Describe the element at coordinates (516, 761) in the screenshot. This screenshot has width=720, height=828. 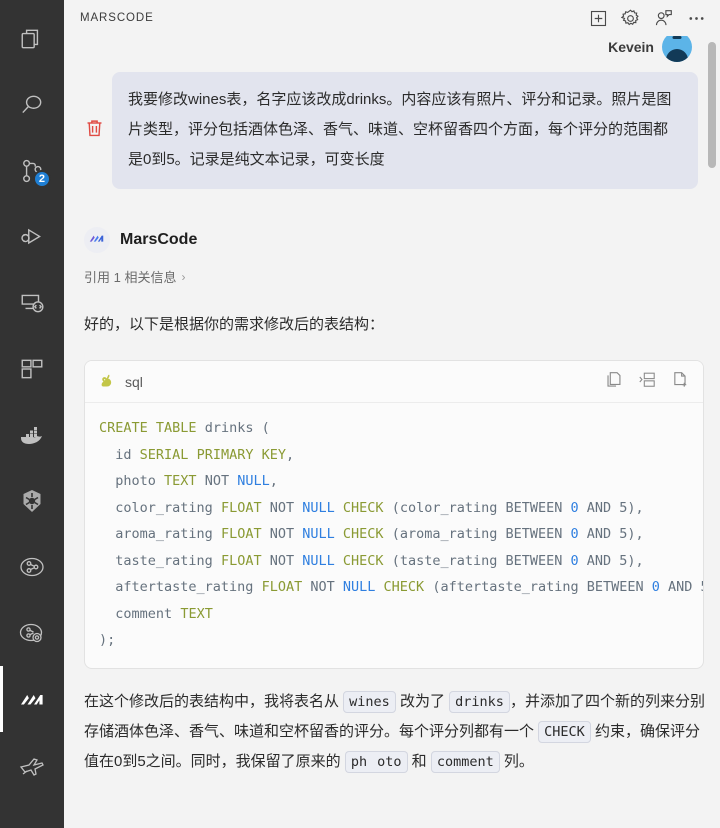
I see `summary-seg-6: 列。` at that location.